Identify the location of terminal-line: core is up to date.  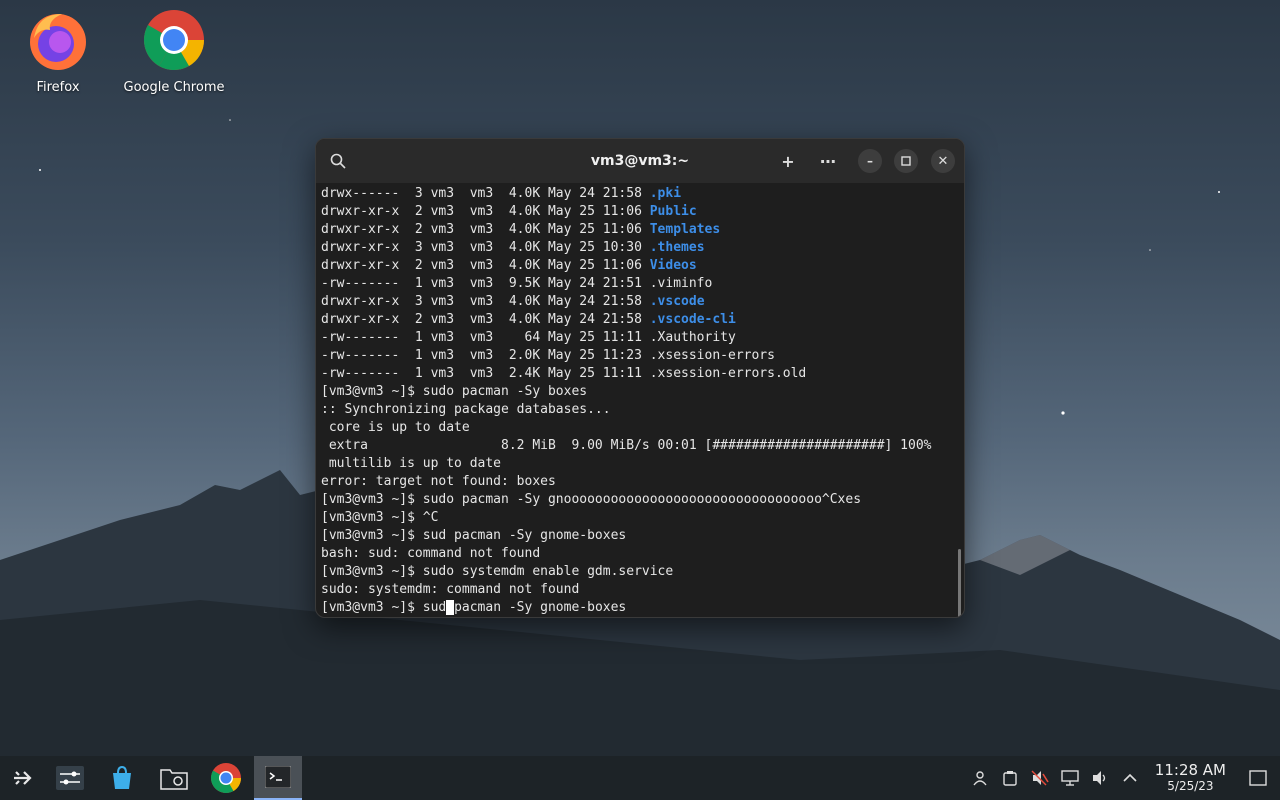
(640, 428).